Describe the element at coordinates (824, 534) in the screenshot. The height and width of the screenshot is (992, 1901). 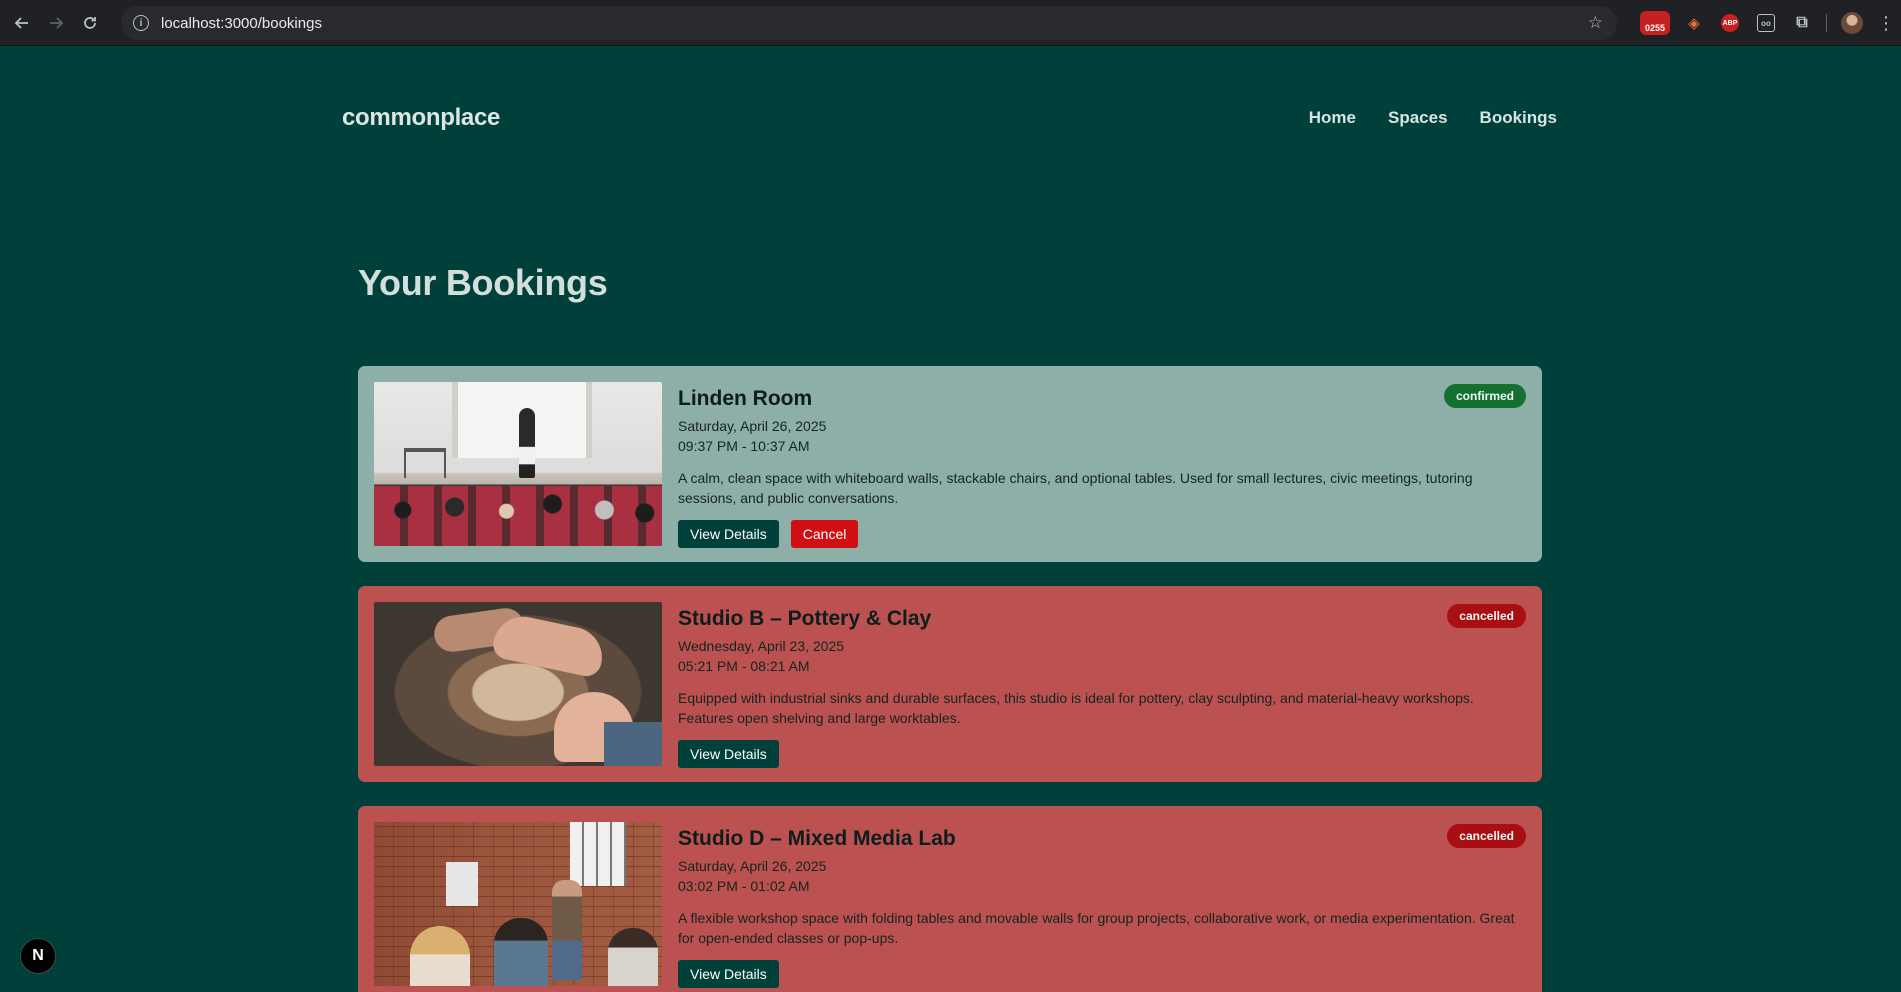
I see `cancel-booking-button: Cancel` at that location.